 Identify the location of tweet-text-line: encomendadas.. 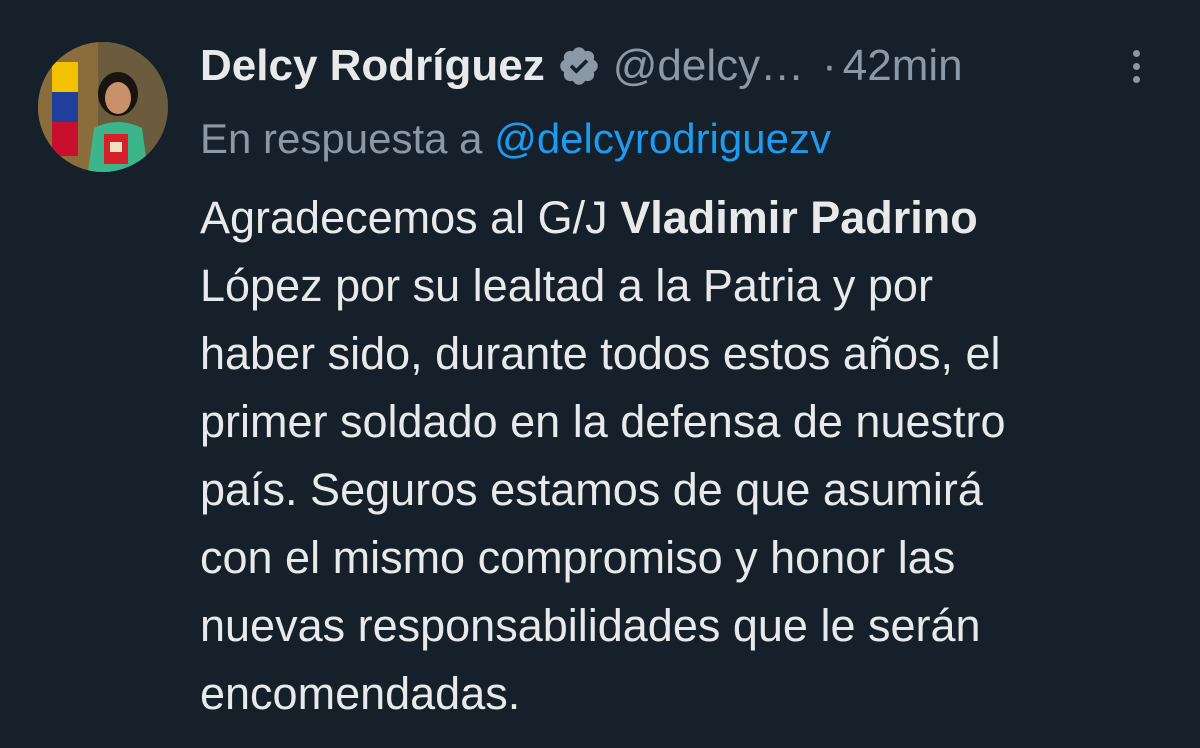
(360, 693).